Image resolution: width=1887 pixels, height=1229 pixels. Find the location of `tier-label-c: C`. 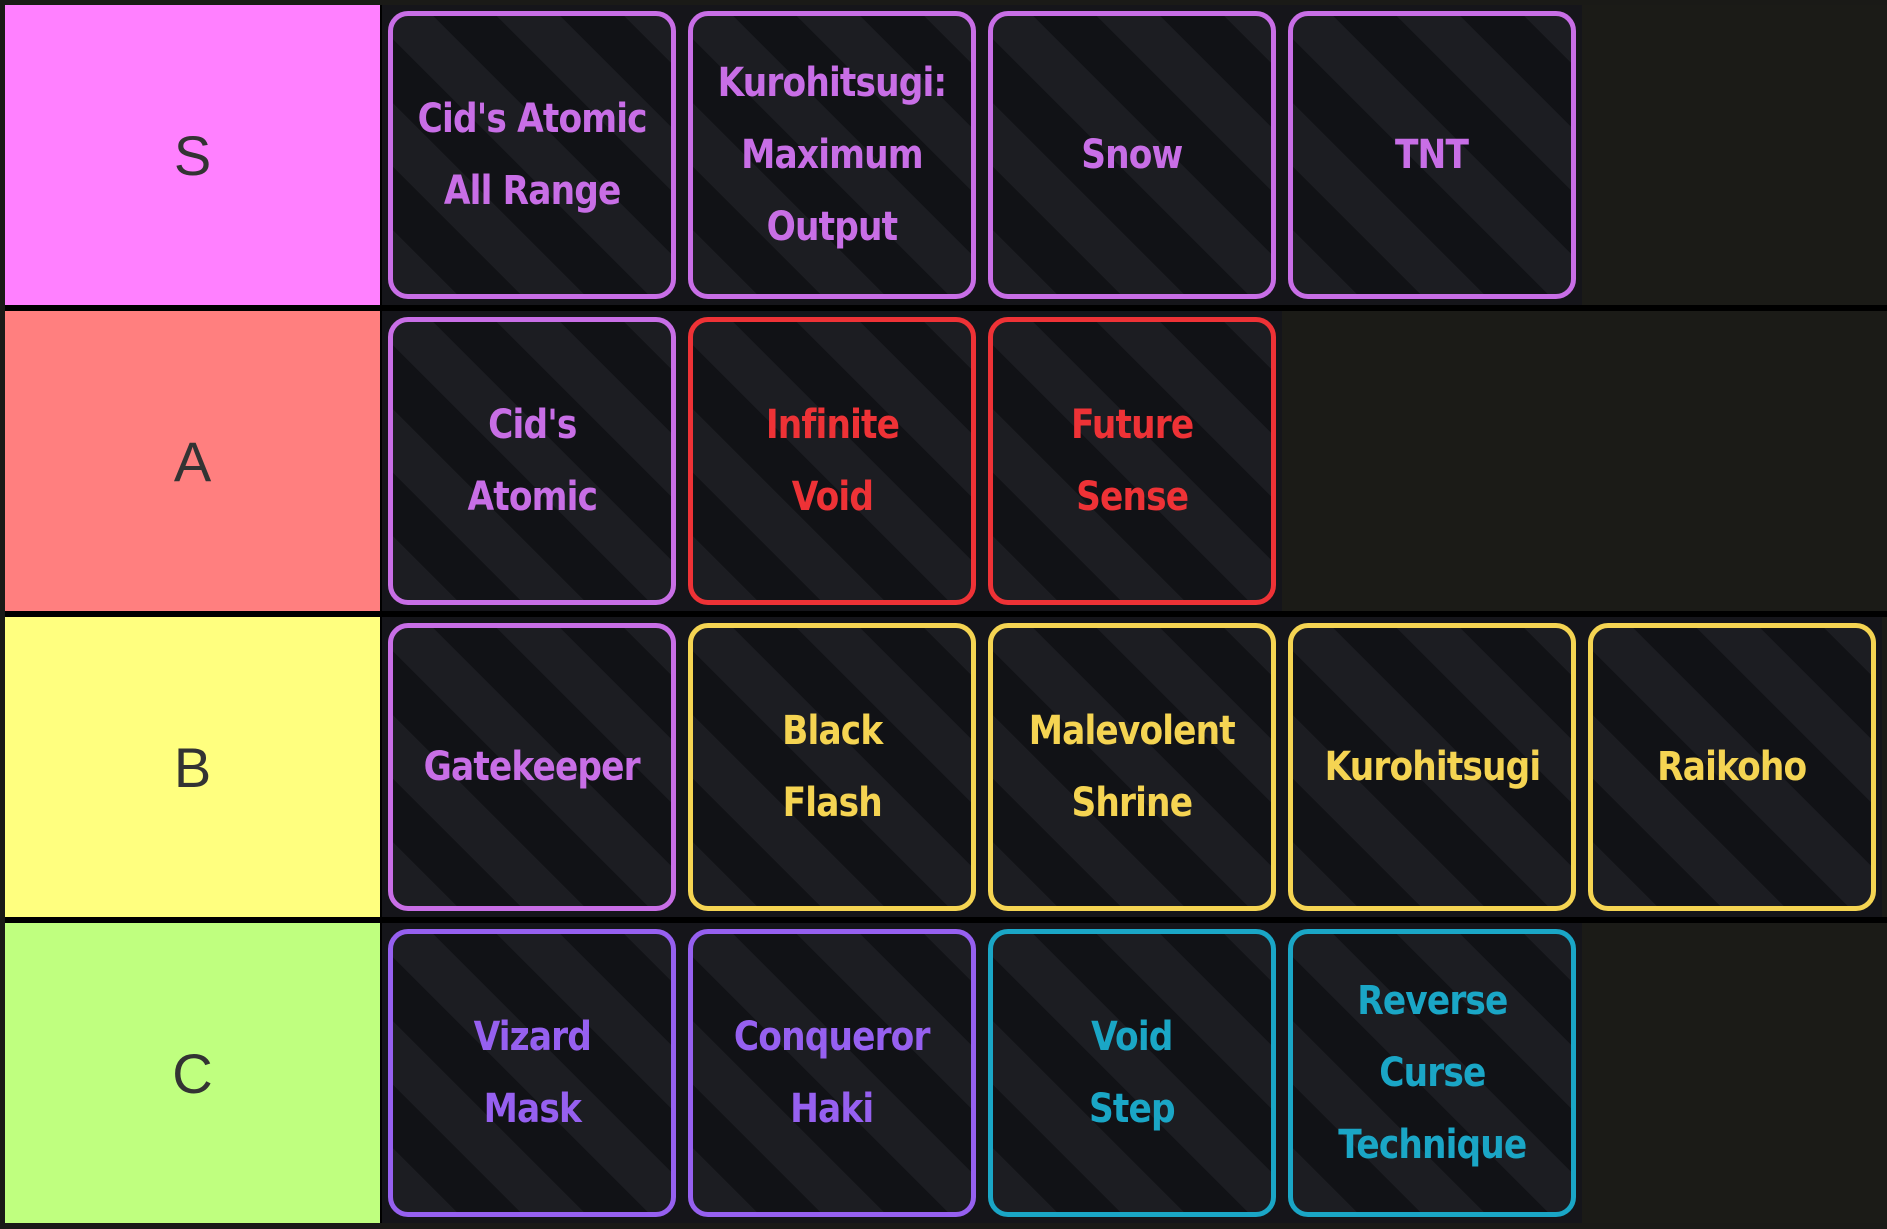

tier-label-c: C is located at coordinates (192, 1073).